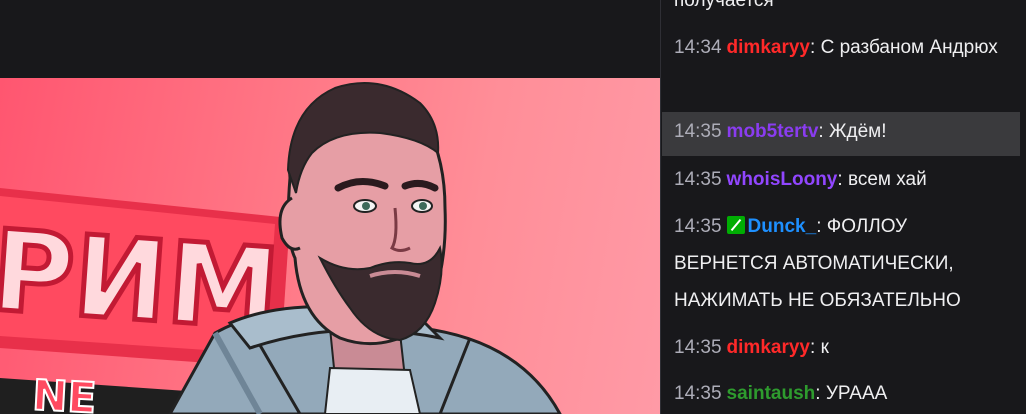 Image resolution: width=1026 pixels, height=414 pixels. I want to click on video-top-bar, so click(330, 39).